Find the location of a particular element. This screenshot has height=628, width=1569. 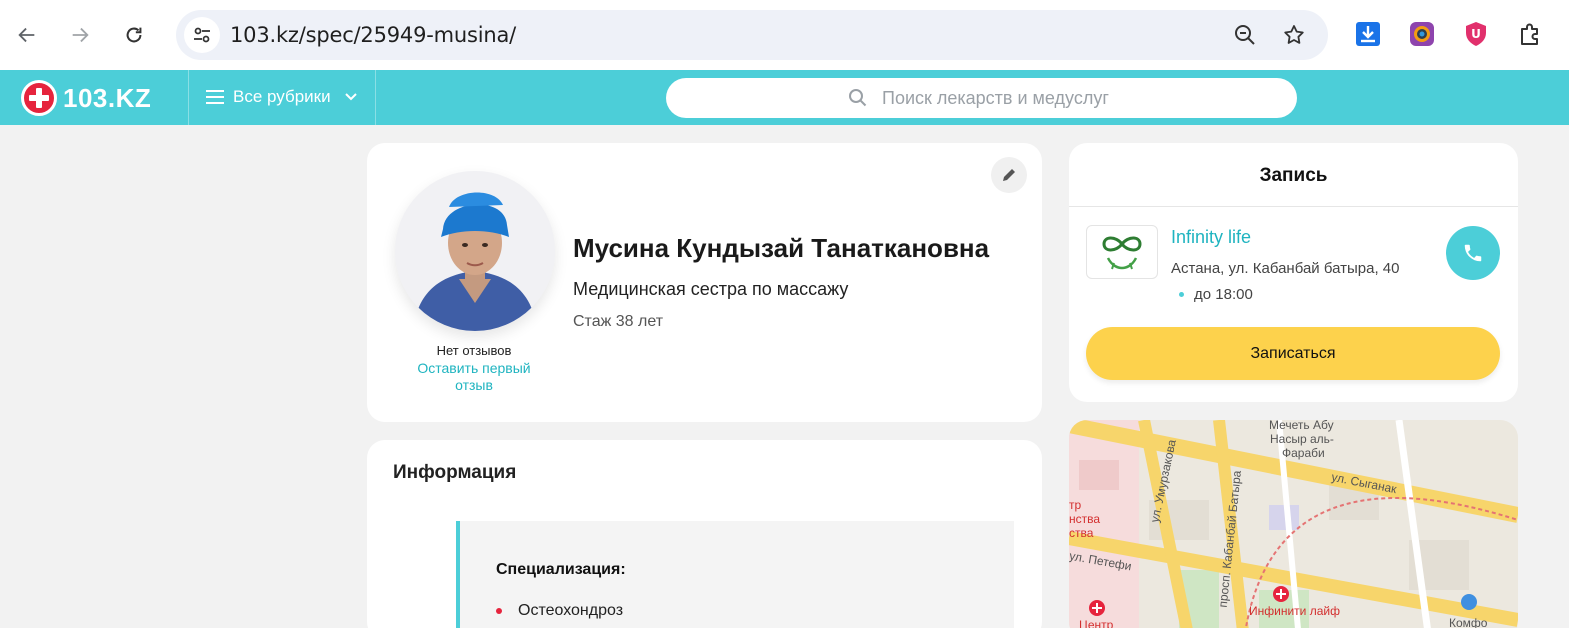

doctor-avatar is located at coordinates (475, 251).